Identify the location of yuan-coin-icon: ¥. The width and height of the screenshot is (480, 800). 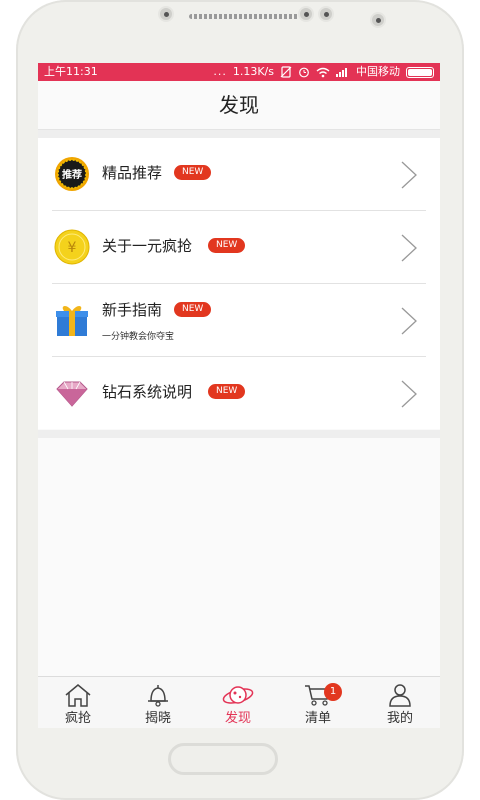
(72, 247).